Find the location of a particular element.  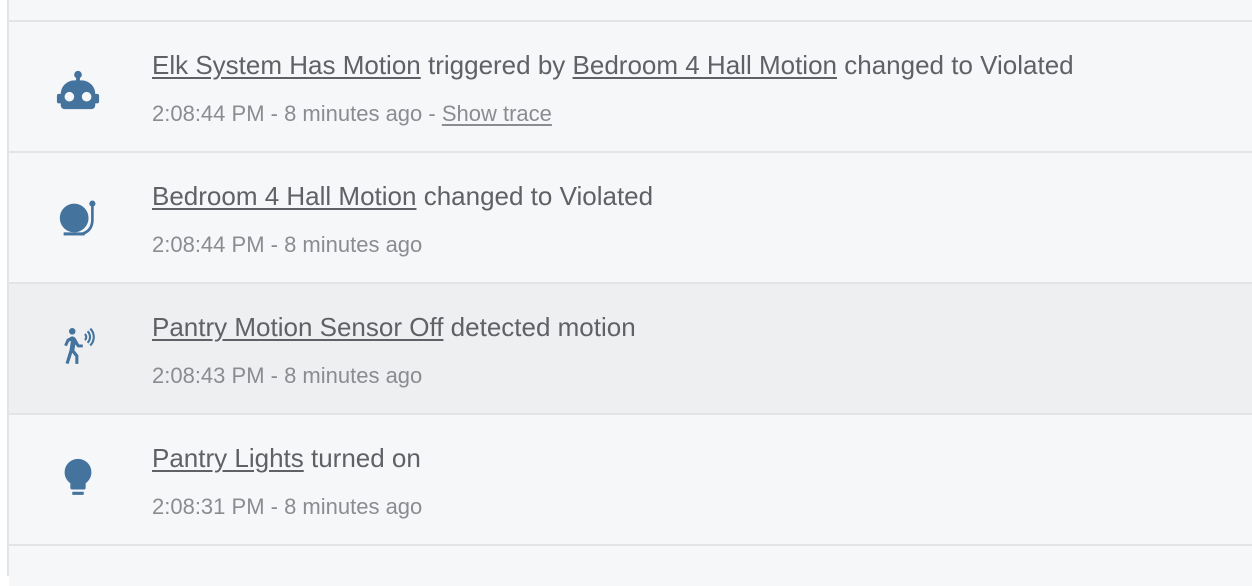

entry-time: 2:08:44 PM - 8 minutes ago - Show trace is located at coordinates (352, 114).